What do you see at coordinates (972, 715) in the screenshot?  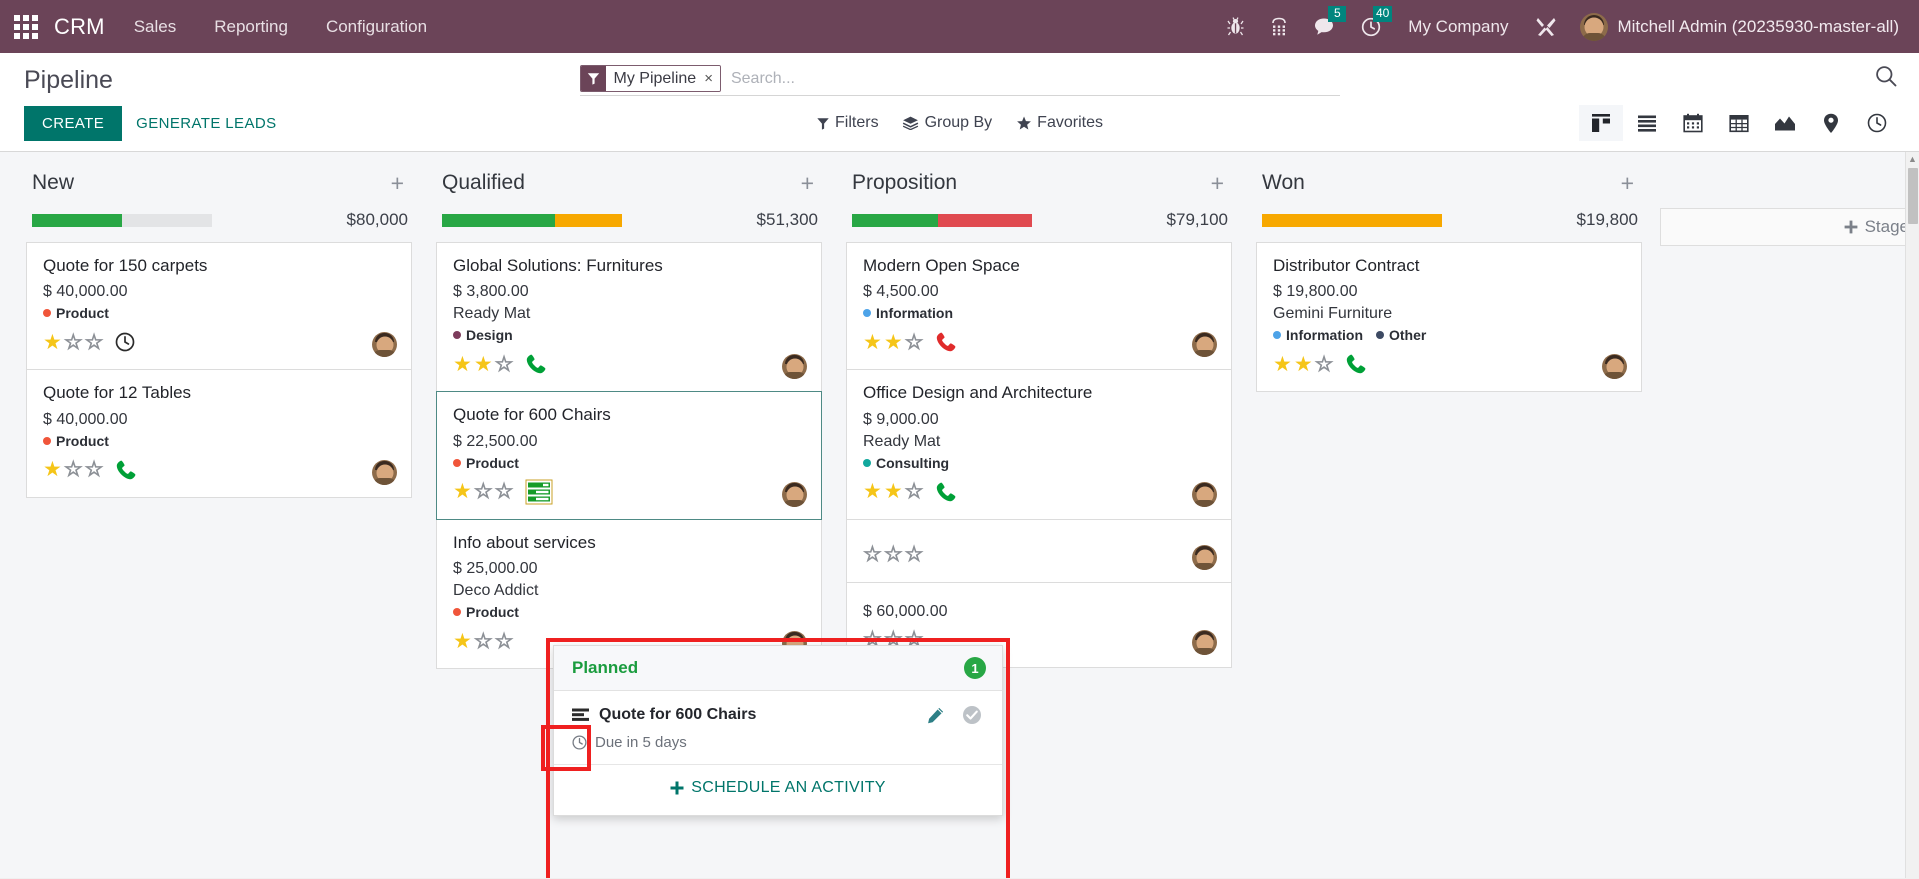 I see `mark-done-button` at bounding box center [972, 715].